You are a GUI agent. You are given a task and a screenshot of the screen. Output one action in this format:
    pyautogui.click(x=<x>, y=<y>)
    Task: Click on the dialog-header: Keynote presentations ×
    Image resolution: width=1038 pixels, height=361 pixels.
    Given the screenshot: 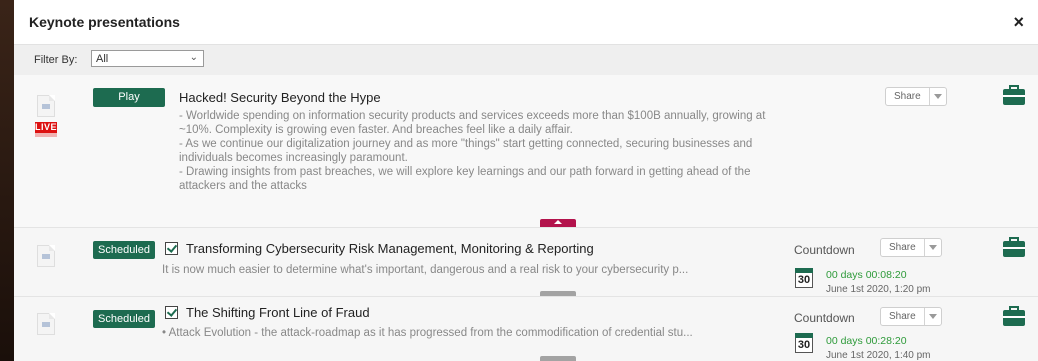 What is the action you would take?
    pyautogui.click(x=526, y=22)
    